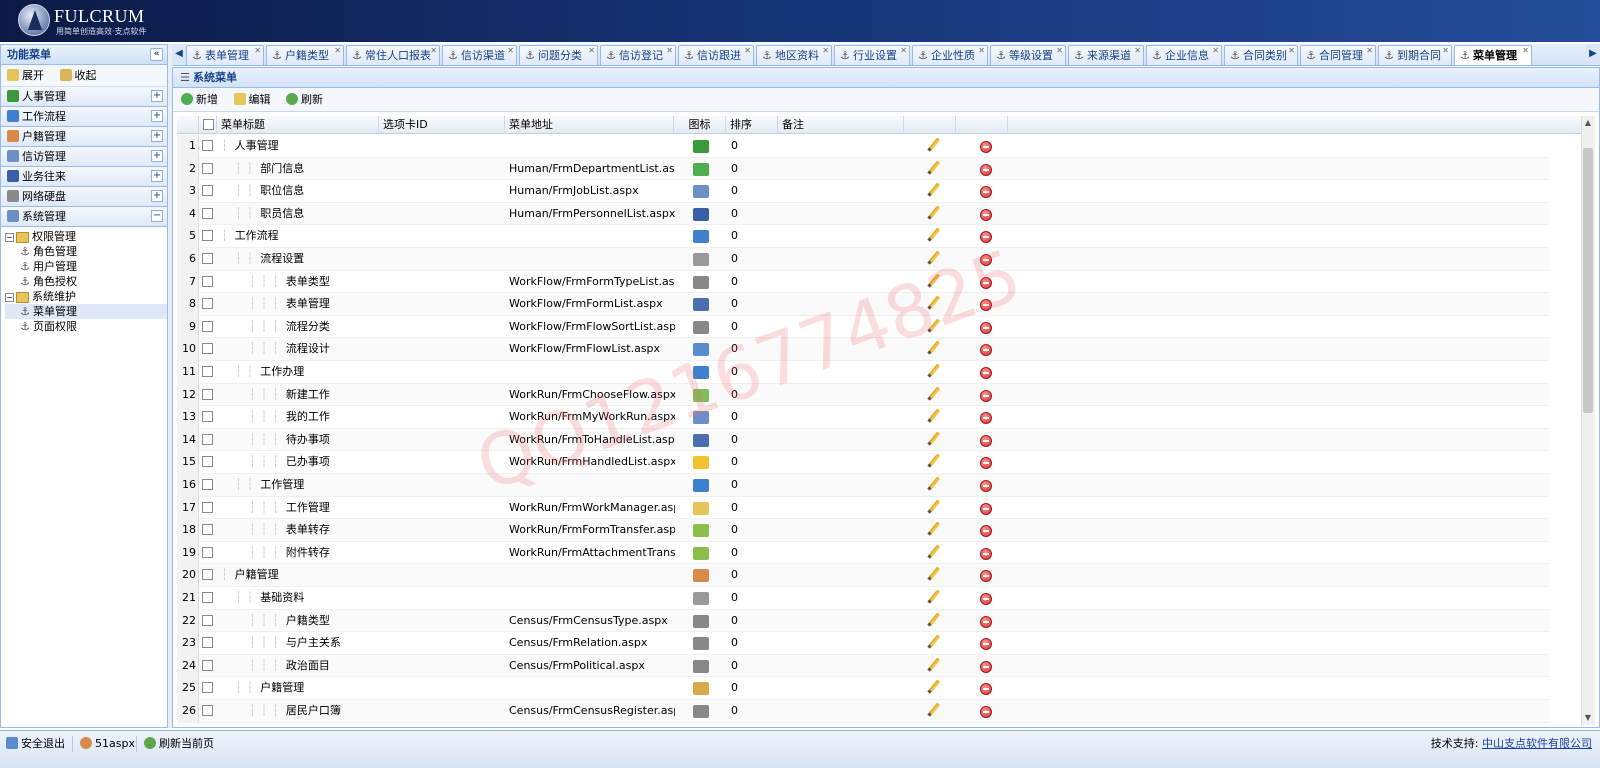 The height and width of the screenshot is (768, 1600). I want to click on grid-vertical-scrollbar: ▲ ▼, so click(1588, 420).